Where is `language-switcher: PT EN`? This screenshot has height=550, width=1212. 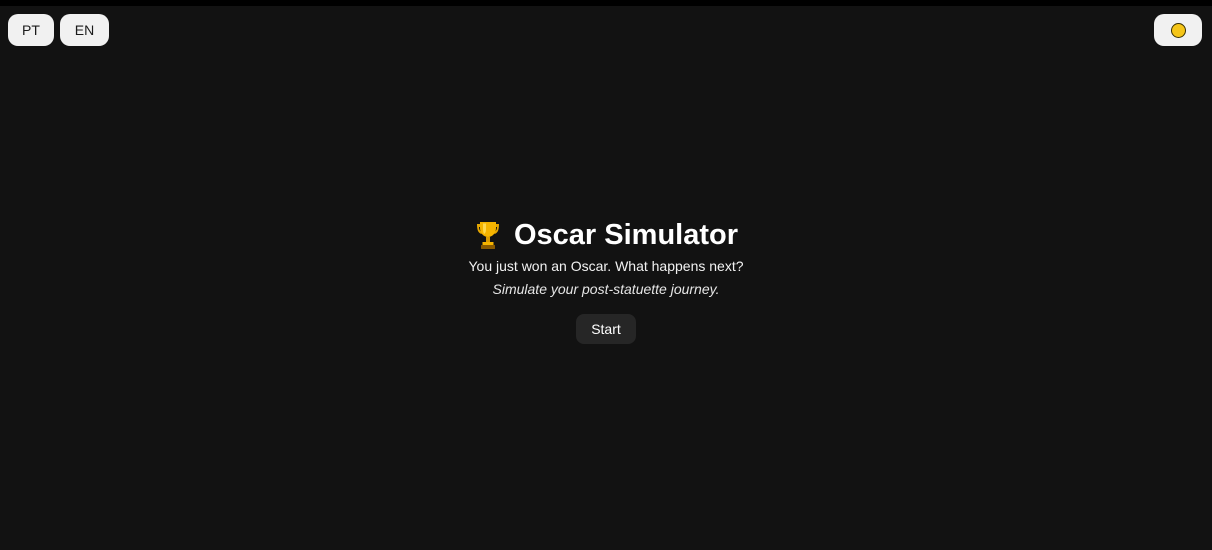
language-switcher: PT EN is located at coordinates (58, 30).